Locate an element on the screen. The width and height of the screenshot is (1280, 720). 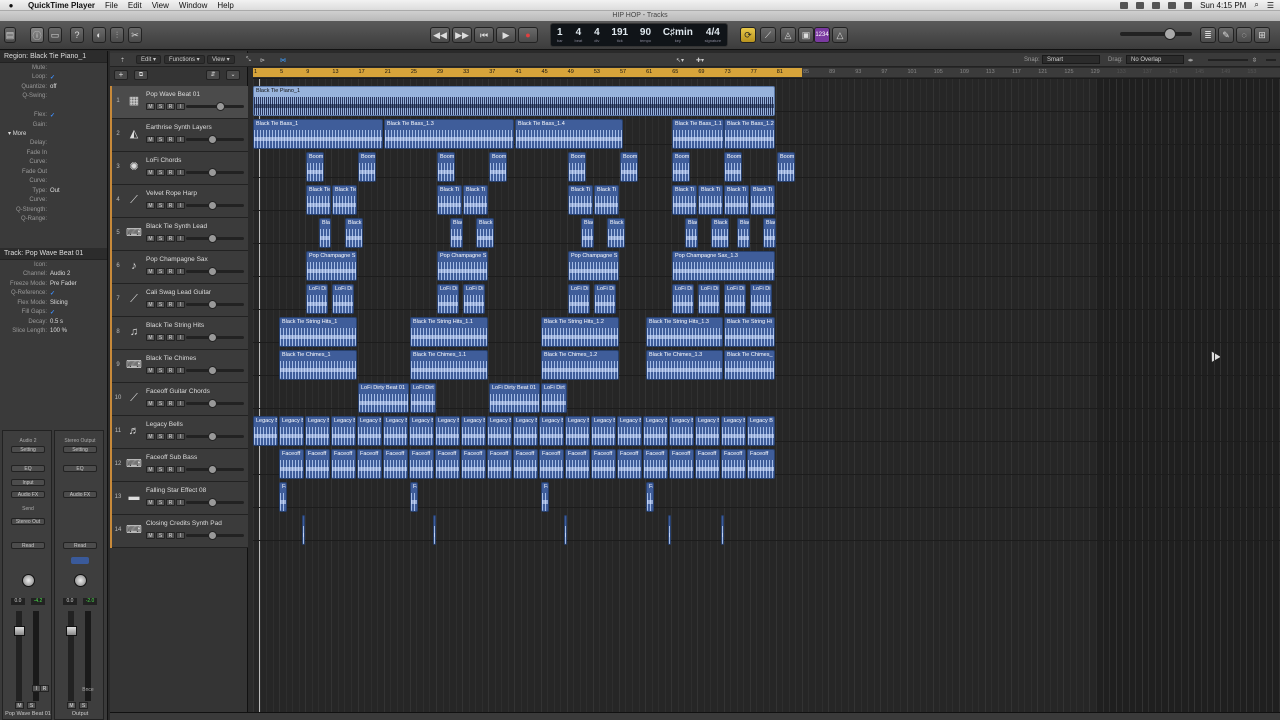
track-name: Faceoff Sub Bass is located at coordinates (171, 457).